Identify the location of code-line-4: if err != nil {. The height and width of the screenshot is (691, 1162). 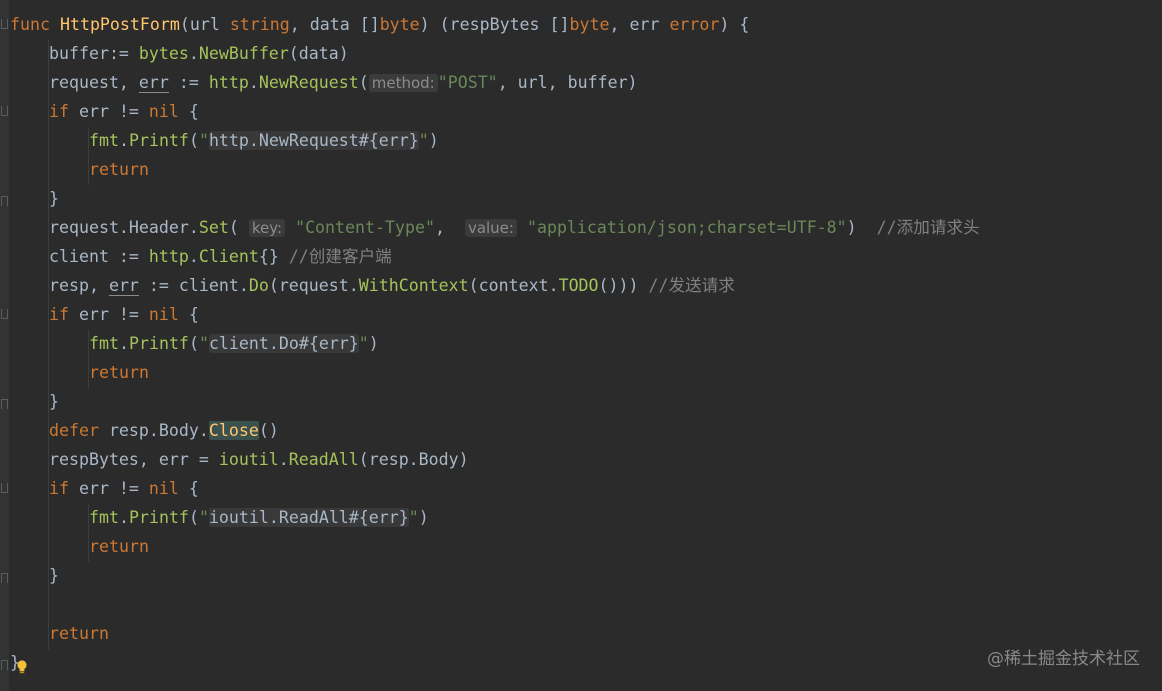
(124, 111).